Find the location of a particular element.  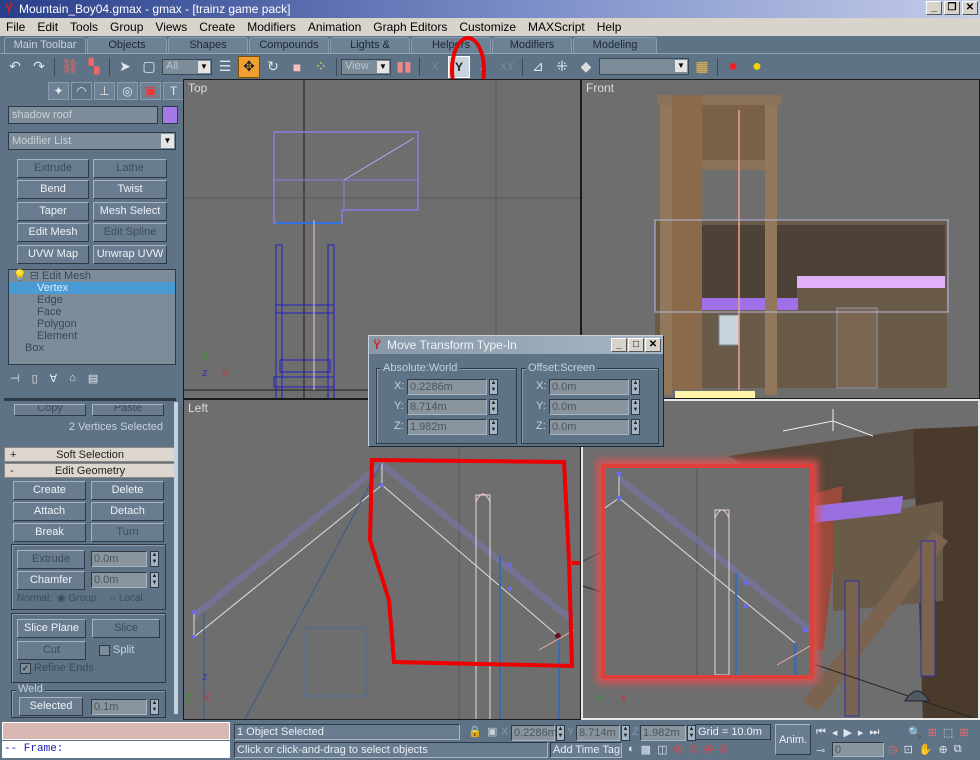

pin-stack-icon: ⊣ is located at coordinates (15, 378).